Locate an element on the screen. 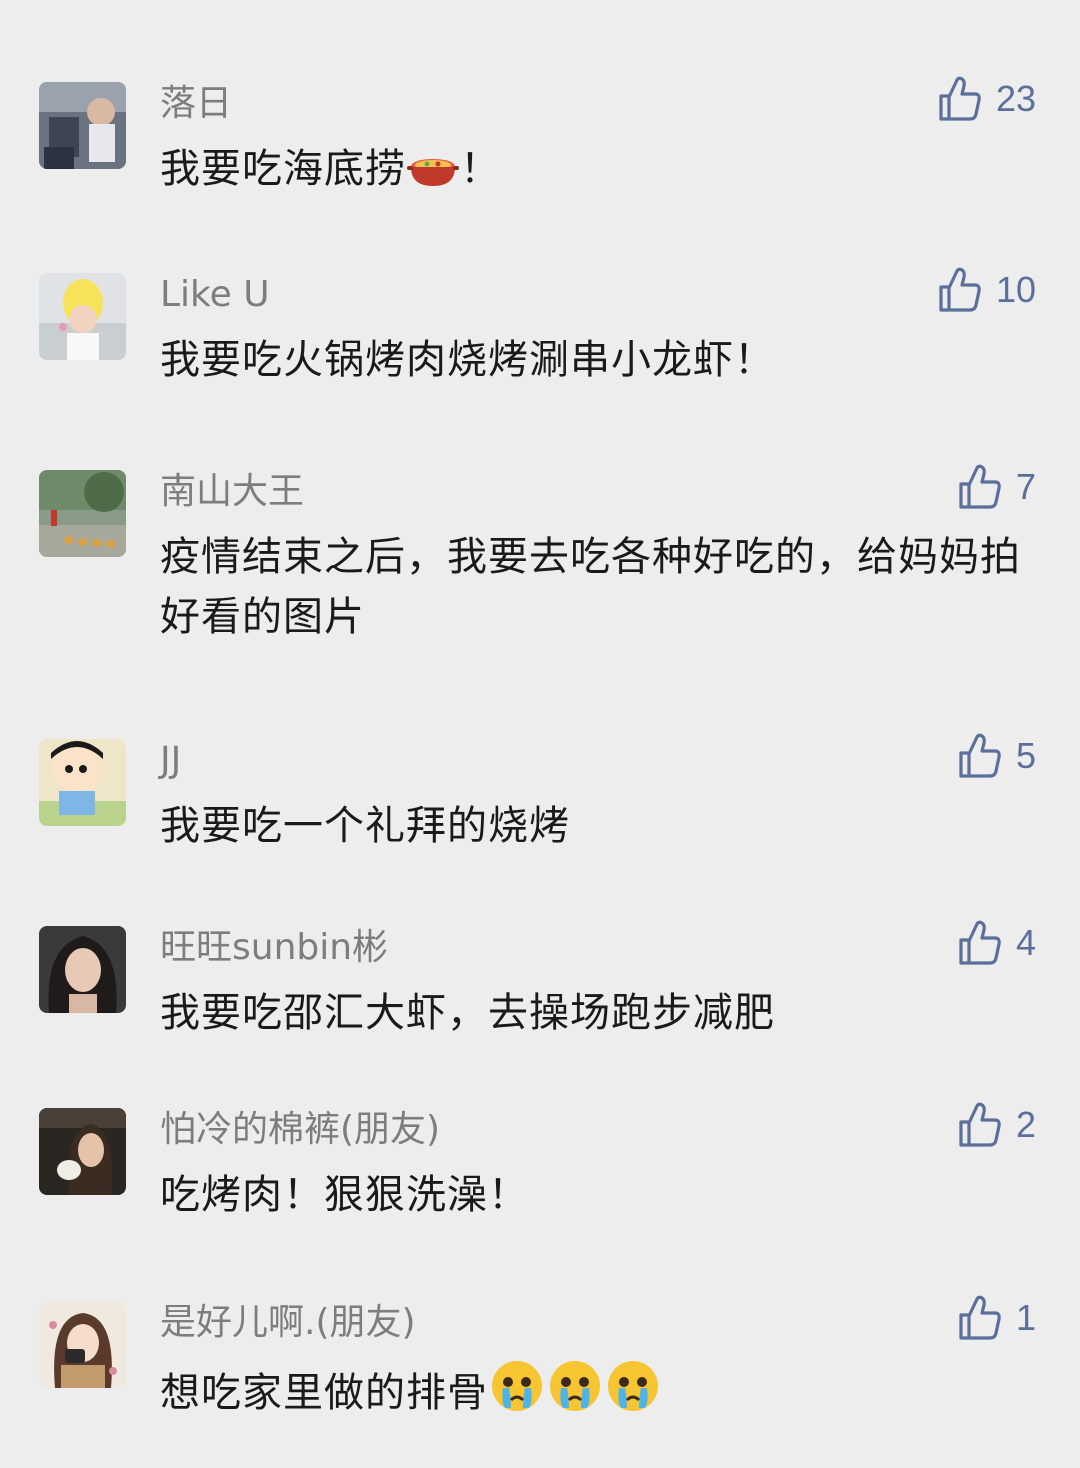 This screenshot has height=1468, width=1080. like-count: 1 is located at coordinates (1025, 1317).